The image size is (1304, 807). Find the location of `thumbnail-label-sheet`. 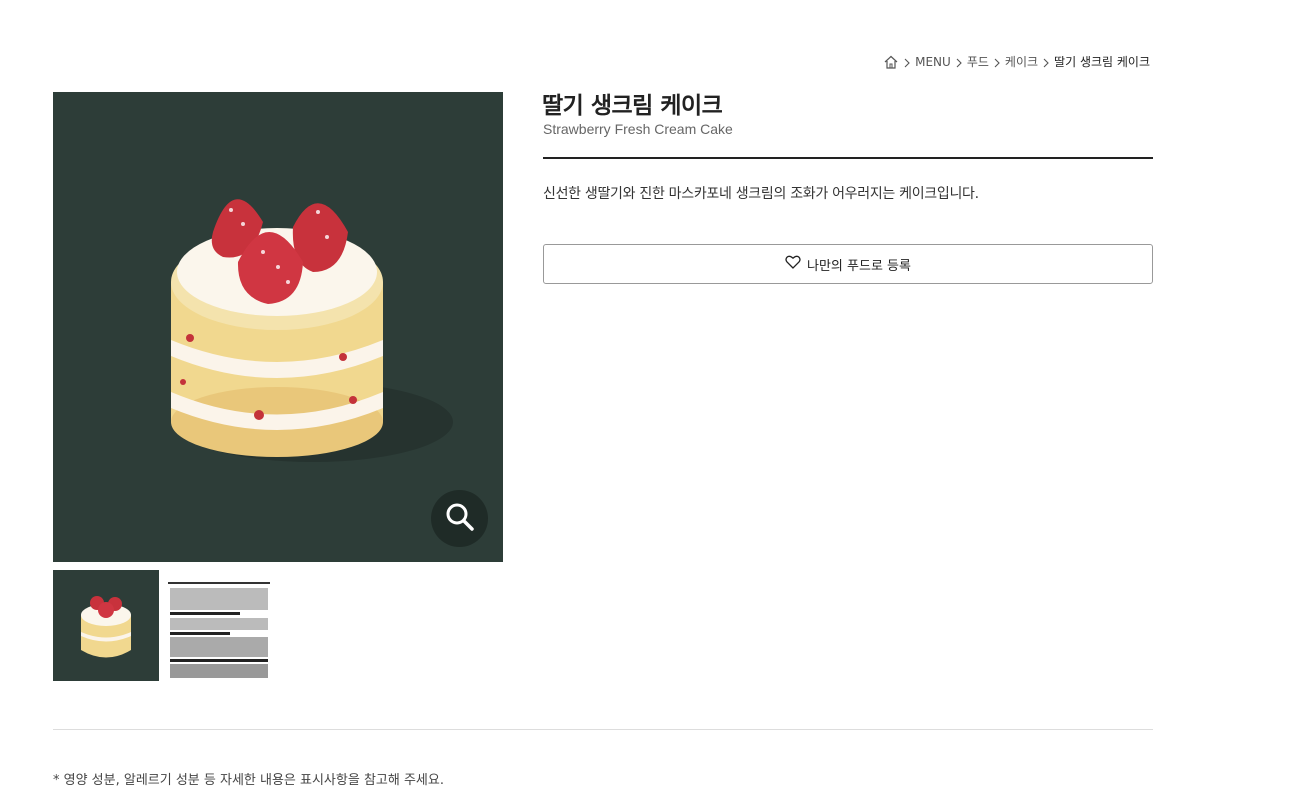

thumbnail-label-sheet is located at coordinates (219, 625).